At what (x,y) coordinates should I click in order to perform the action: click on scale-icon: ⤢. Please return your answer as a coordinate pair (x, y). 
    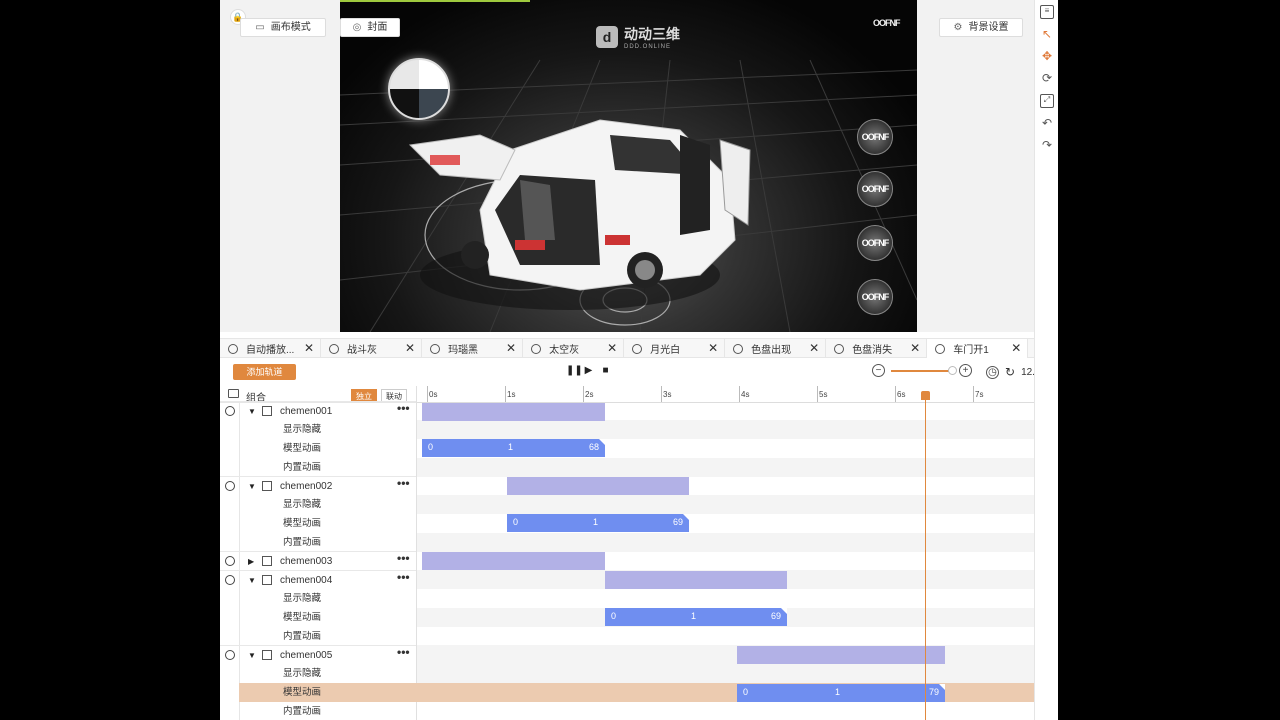
    Looking at the image, I should click on (1047, 101).